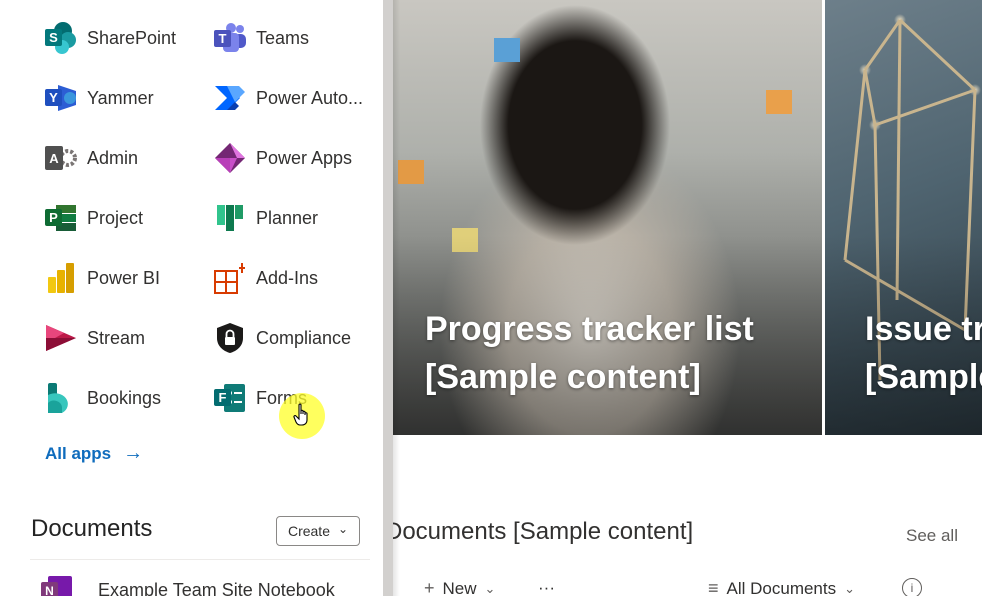 This screenshot has height=596, width=982. What do you see at coordinates (133, 453) in the screenshot?
I see `arrow-right-icon: →` at bounding box center [133, 453].